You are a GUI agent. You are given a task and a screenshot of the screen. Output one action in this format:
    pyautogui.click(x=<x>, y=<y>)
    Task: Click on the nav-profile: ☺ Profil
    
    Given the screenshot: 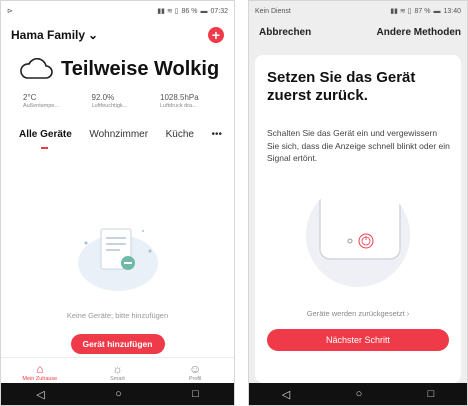 What is the action you would take?
    pyautogui.click(x=195, y=371)
    